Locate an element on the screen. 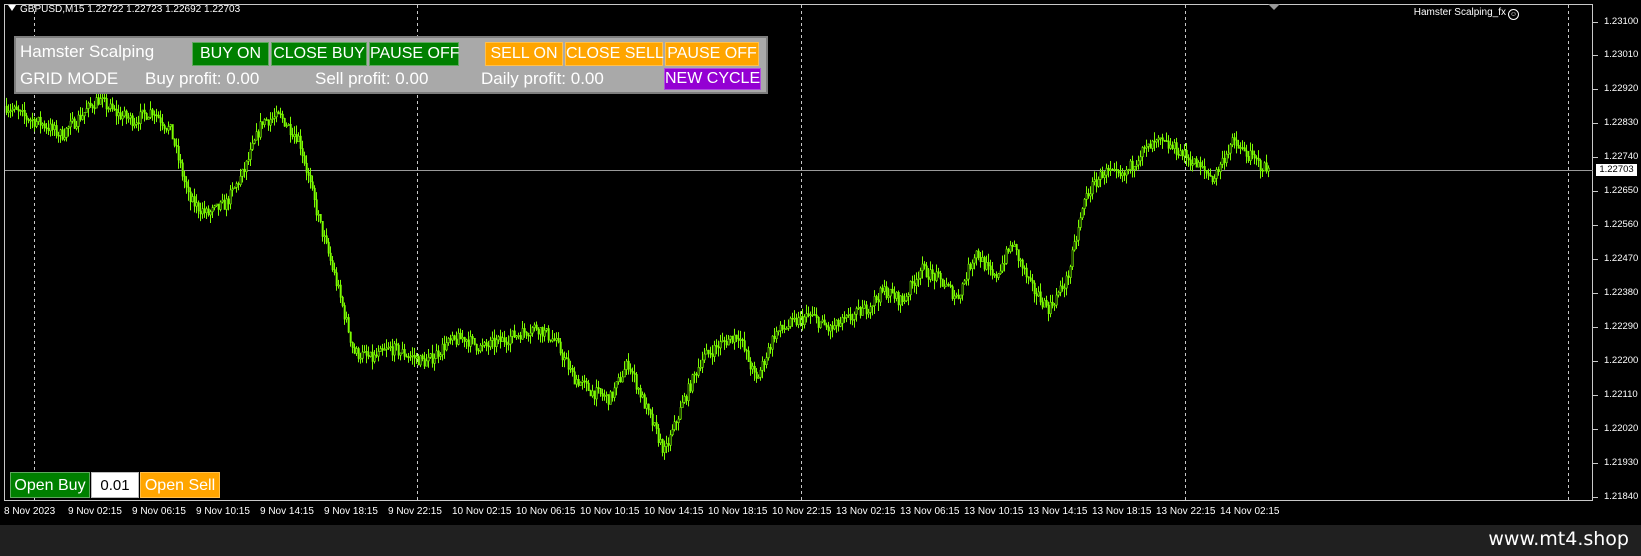 This screenshot has width=1641, height=556. close-buy-button: CLOSE BUY is located at coordinates (319, 54).